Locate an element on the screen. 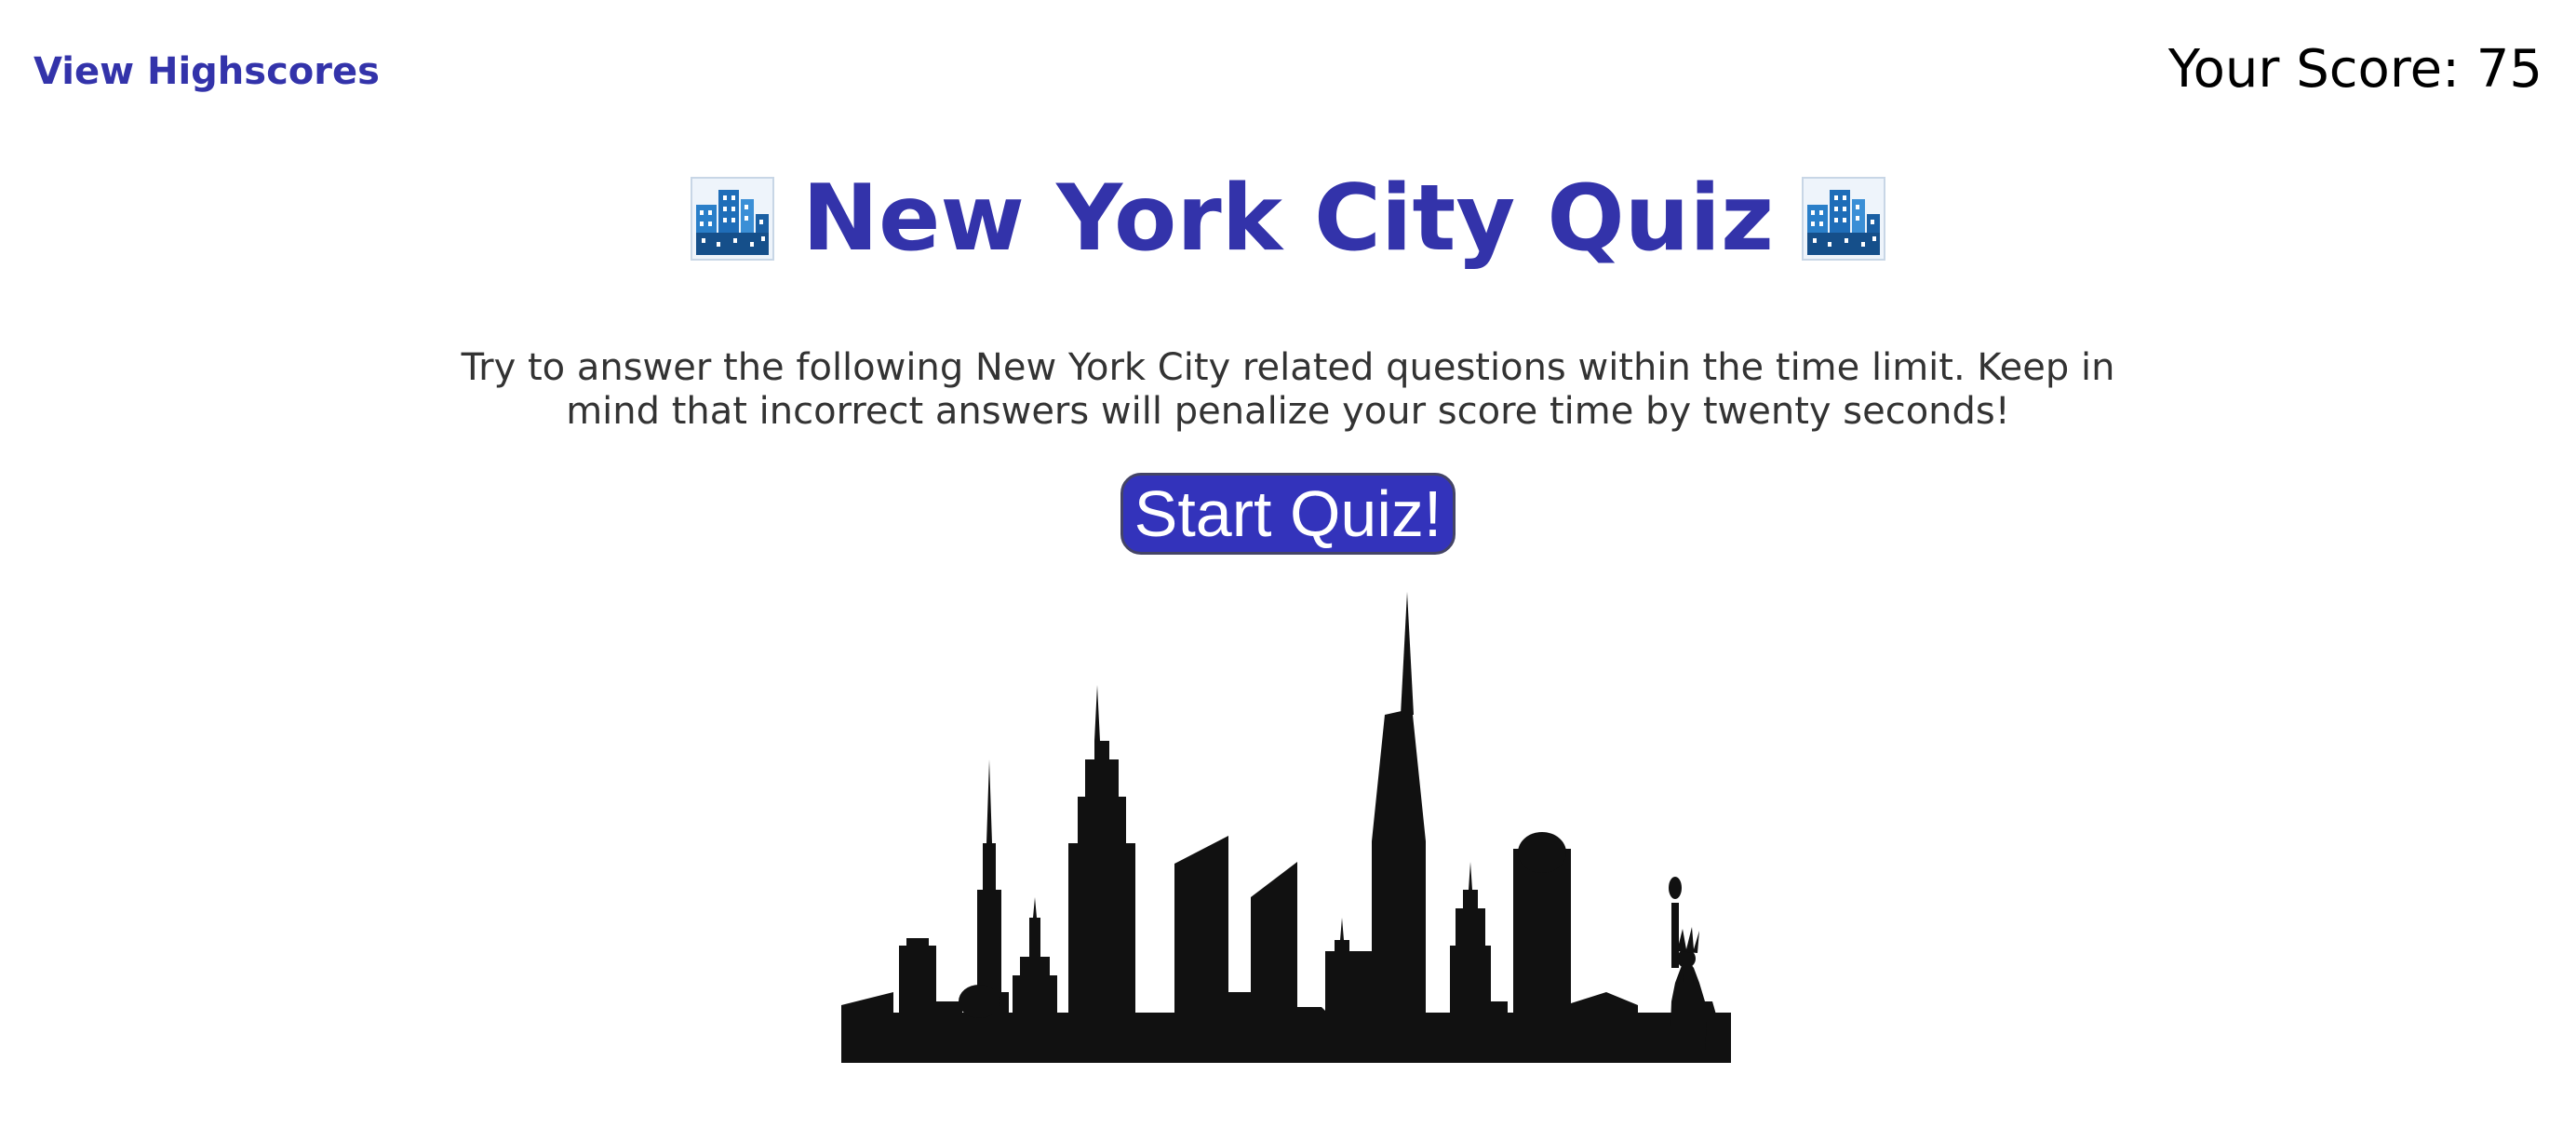  title-row: New York City Quiz is located at coordinates (1288, 219).